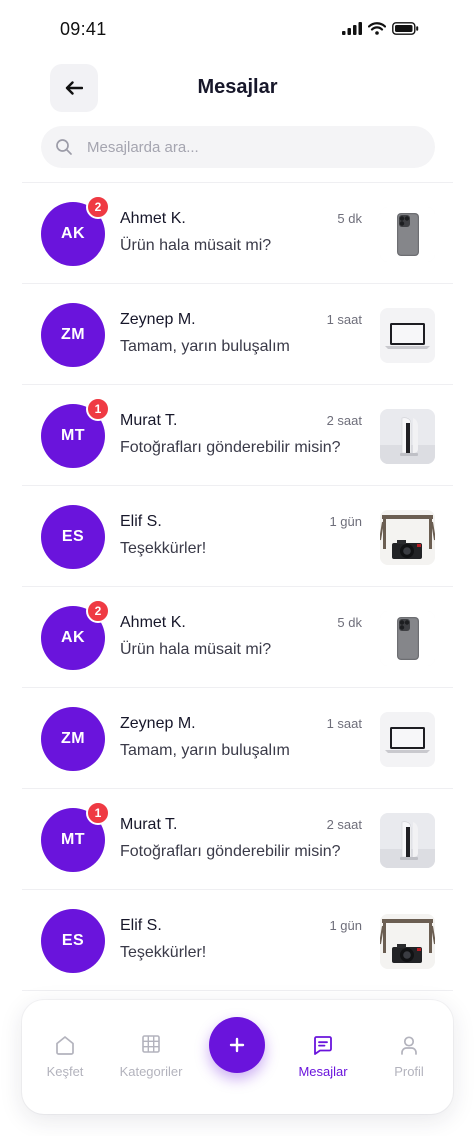 The image size is (475, 1136). I want to click on battery-icon, so click(405, 28).